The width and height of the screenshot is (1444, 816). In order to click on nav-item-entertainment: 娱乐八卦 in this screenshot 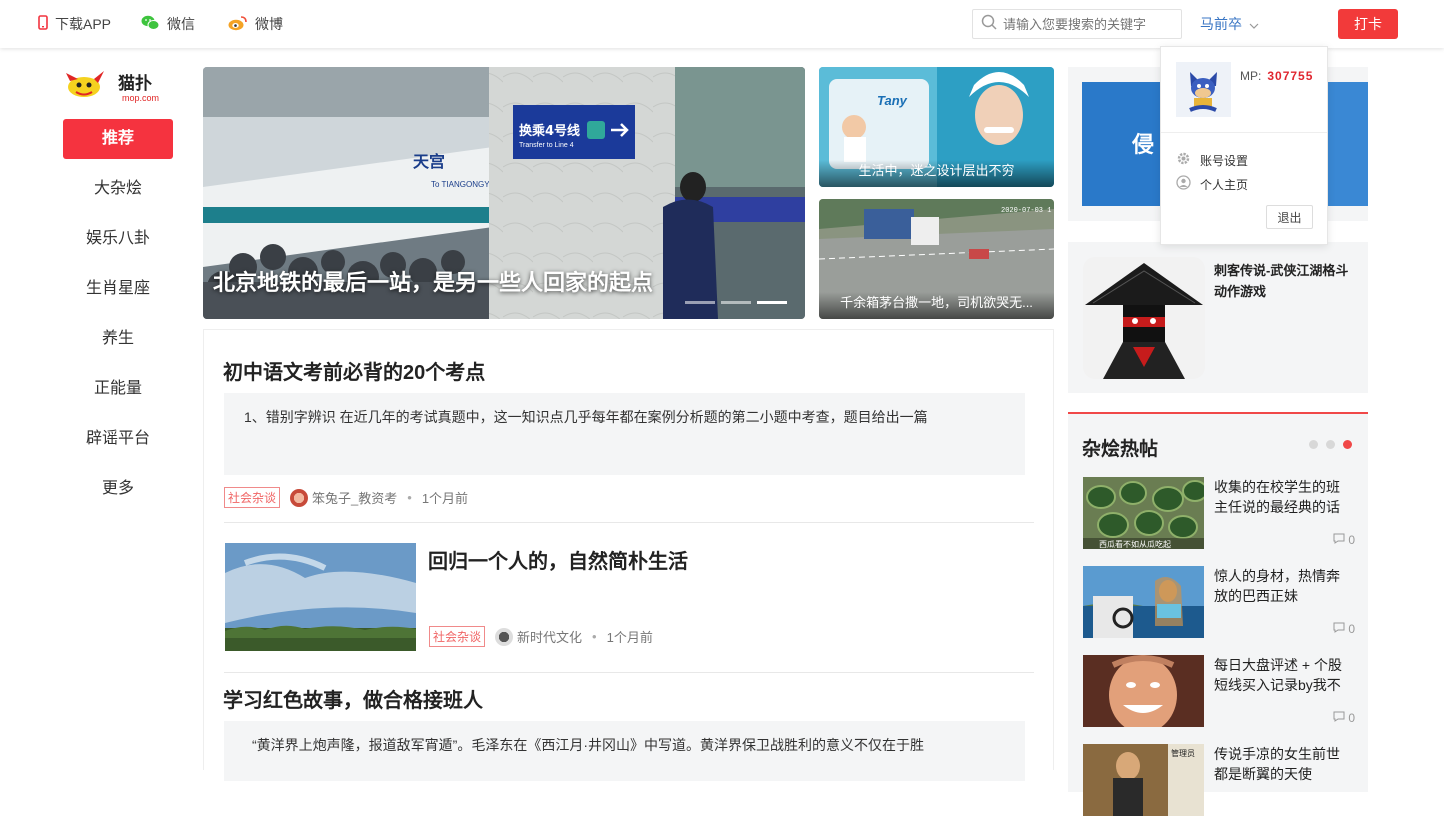, I will do `click(118, 239)`.